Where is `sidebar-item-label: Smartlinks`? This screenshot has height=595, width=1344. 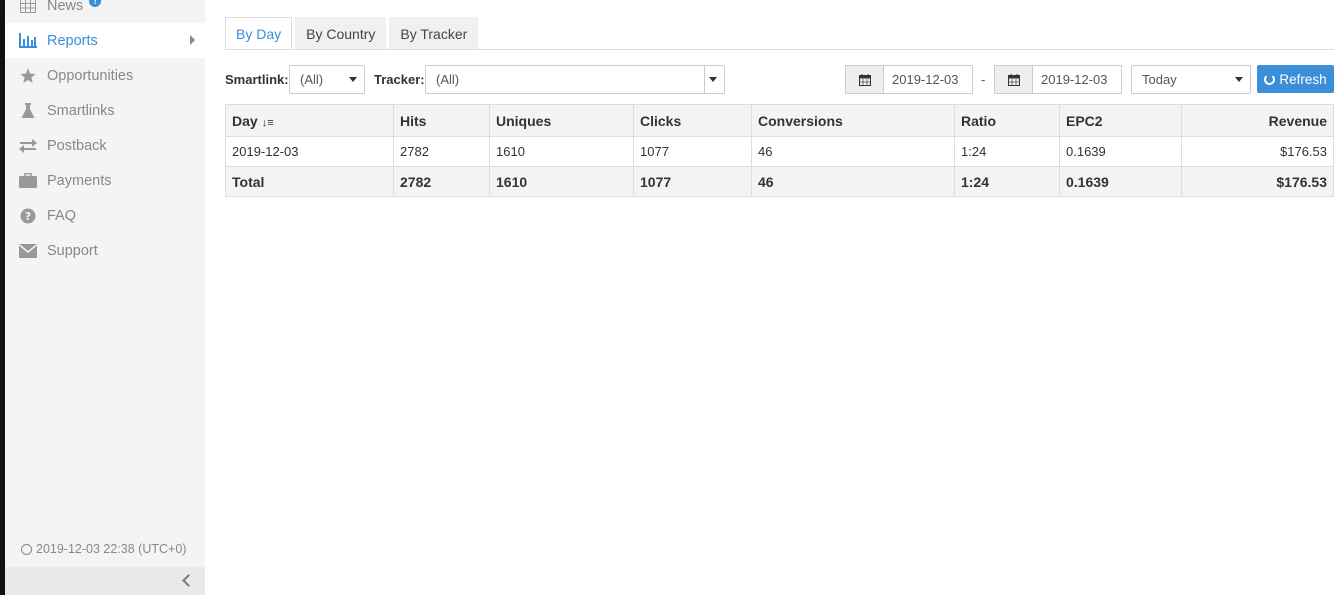 sidebar-item-label: Smartlinks is located at coordinates (81, 110).